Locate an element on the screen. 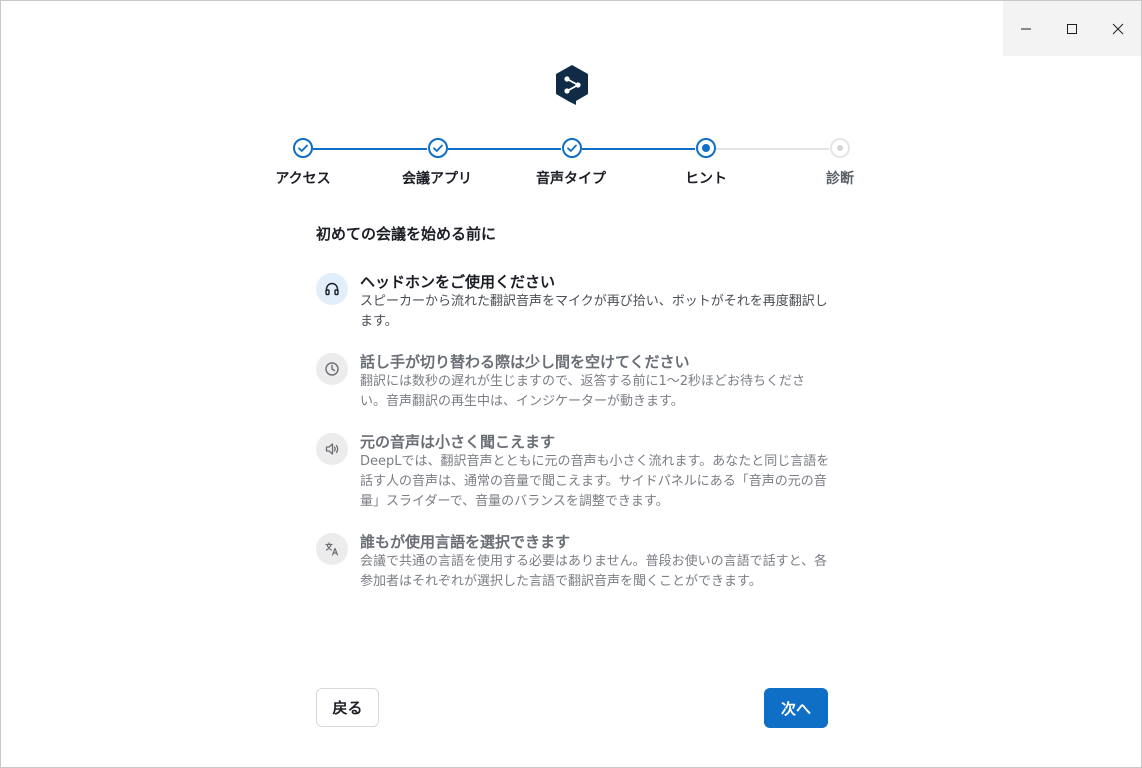 This screenshot has width=1142, height=768. tip-title: 話し手が切り替わる際は少し間を空けてください is located at coordinates (525, 362).